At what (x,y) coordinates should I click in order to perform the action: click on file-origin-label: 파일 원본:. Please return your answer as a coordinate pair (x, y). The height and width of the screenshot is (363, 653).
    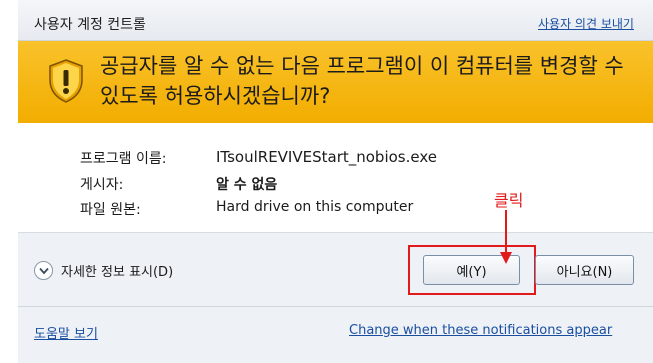
    Looking at the image, I should click on (110, 210).